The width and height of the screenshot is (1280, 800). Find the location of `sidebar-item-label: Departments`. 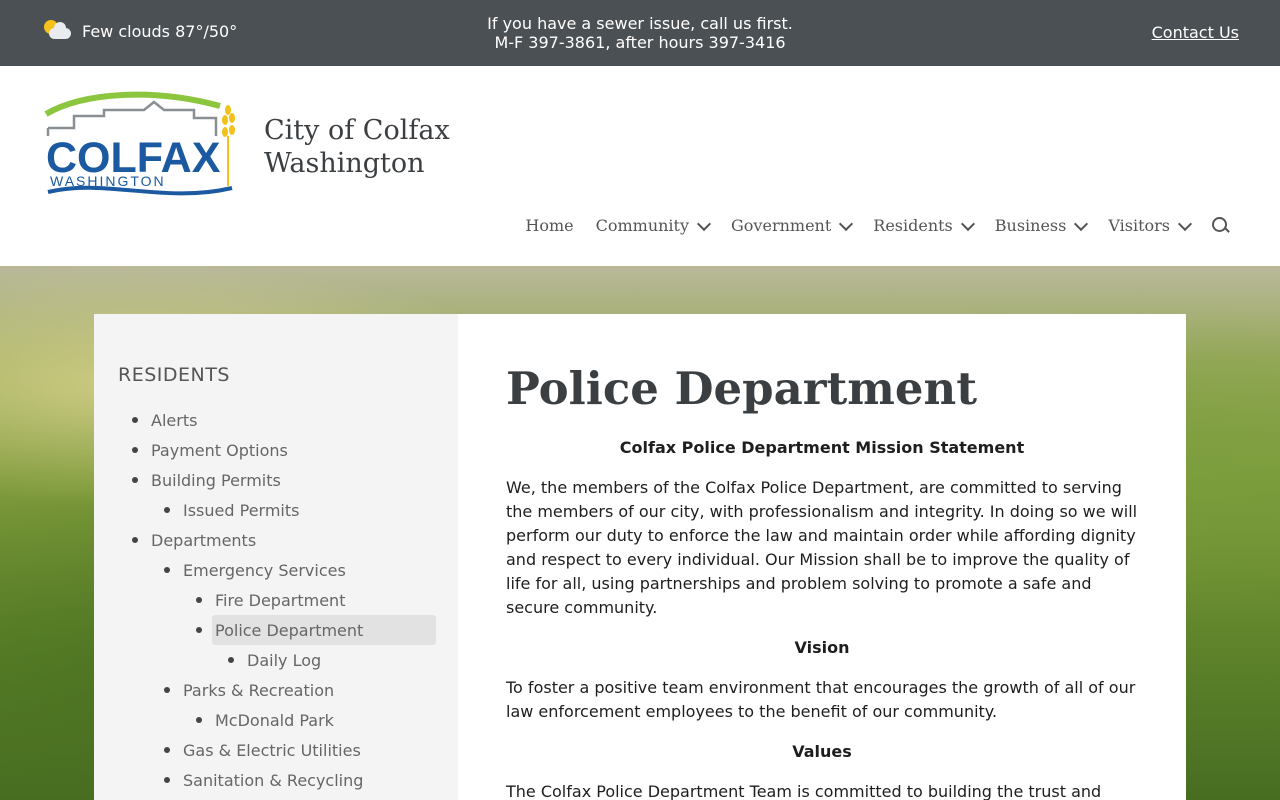

sidebar-item-label: Departments is located at coordinates (204, 540).